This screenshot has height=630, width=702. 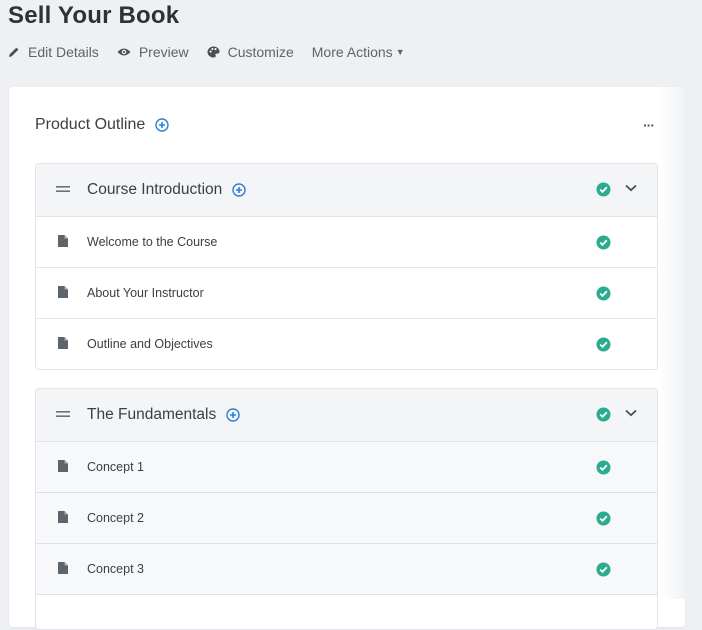 I want to click on lesson-label: About Your Instructor, so click(x=145, y=293).